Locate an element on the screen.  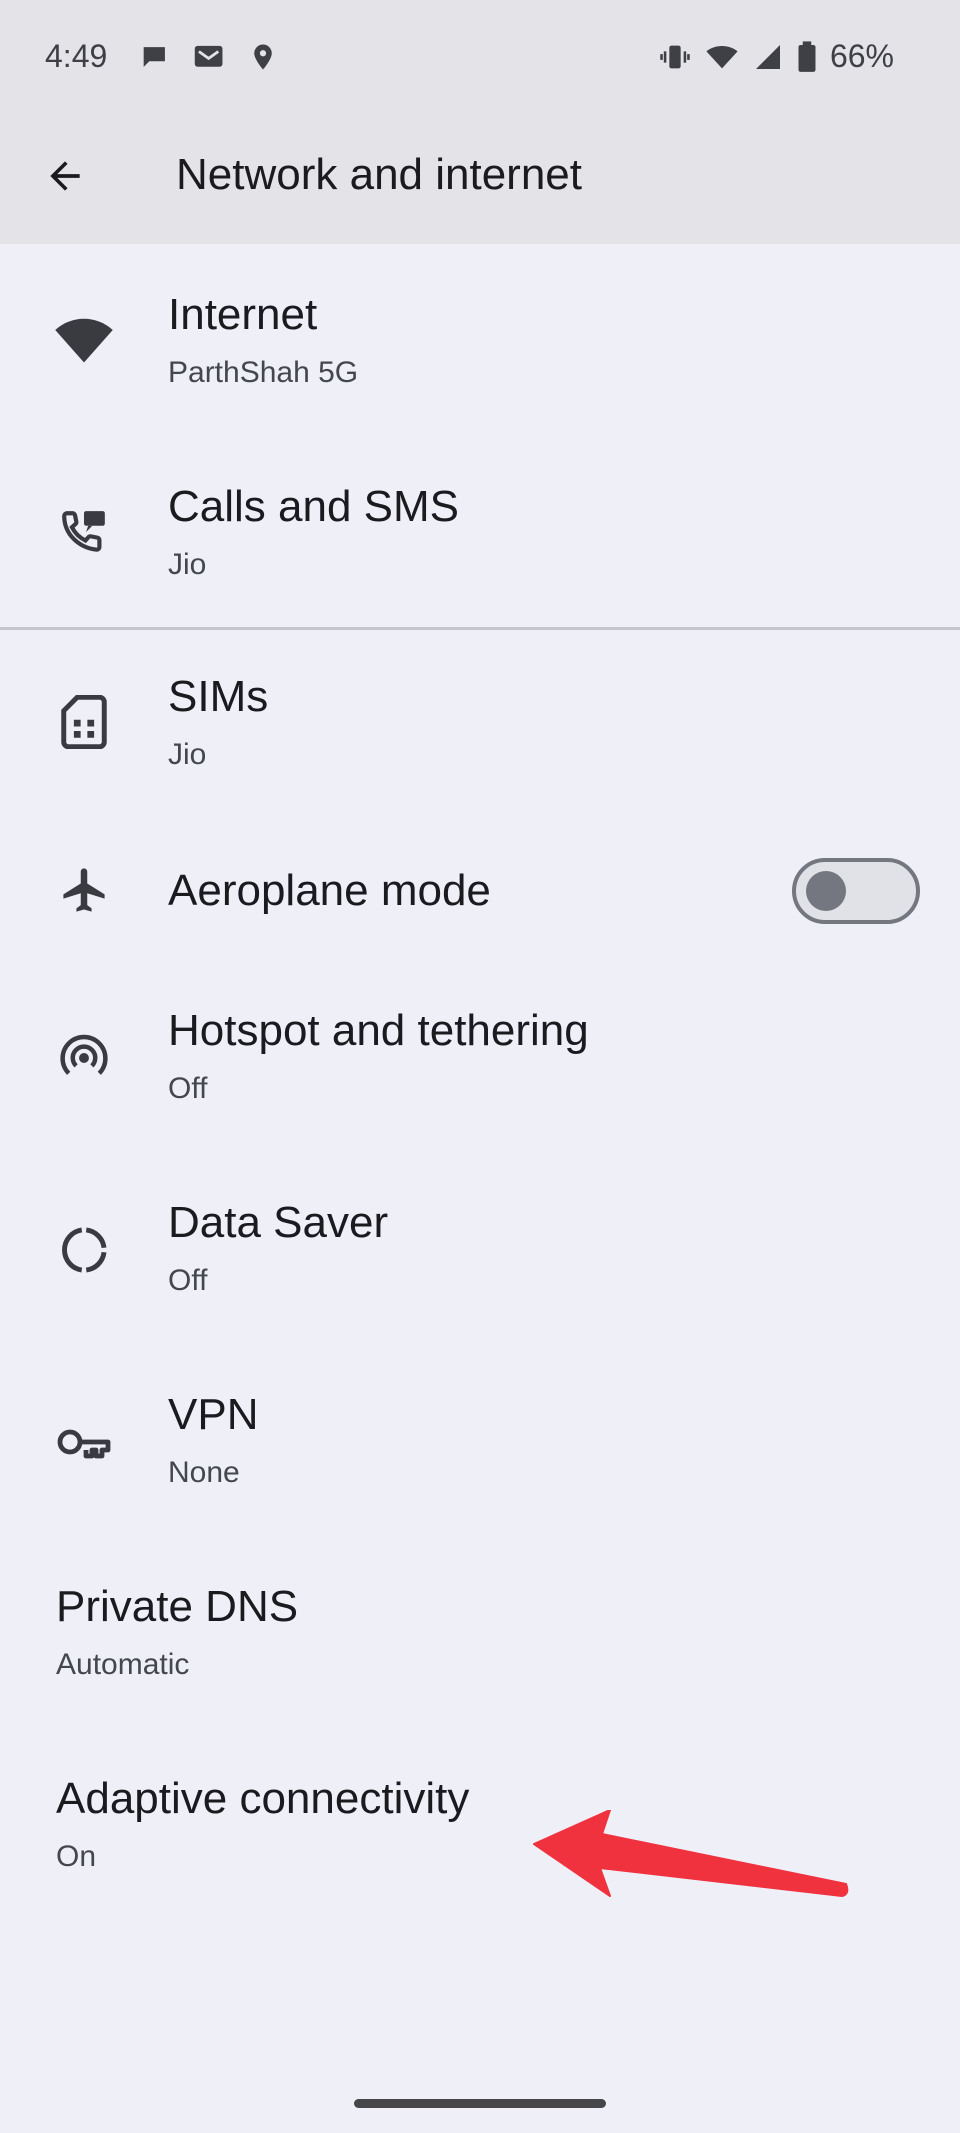
airplane-icon is located at coordinates (84, 890).